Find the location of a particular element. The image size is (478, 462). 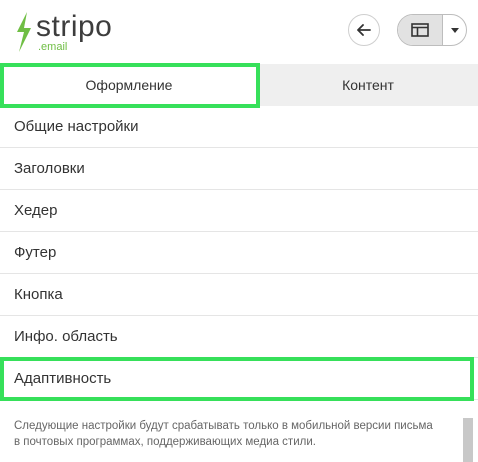

menu-item-button: Кнопка is located at coordinates (239, 295).